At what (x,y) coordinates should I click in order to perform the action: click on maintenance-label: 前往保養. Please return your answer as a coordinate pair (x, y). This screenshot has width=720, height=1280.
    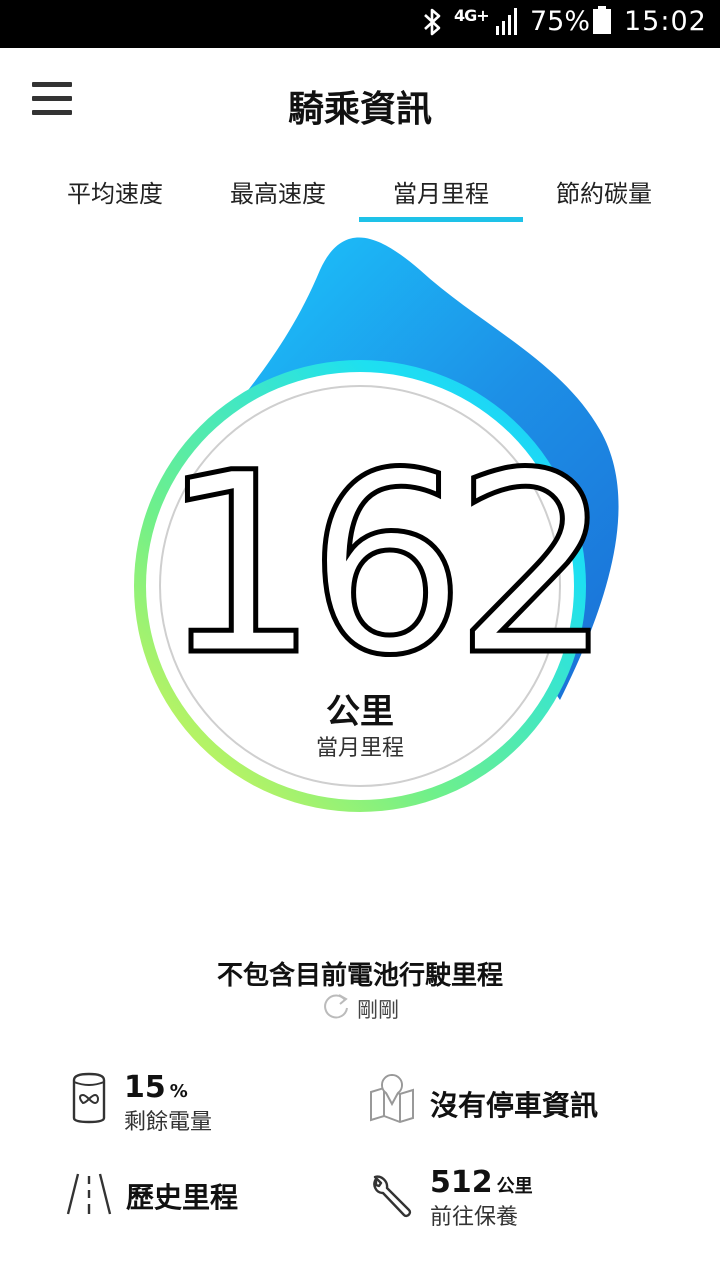
    Looking at the image, I should click on (474, 1217).